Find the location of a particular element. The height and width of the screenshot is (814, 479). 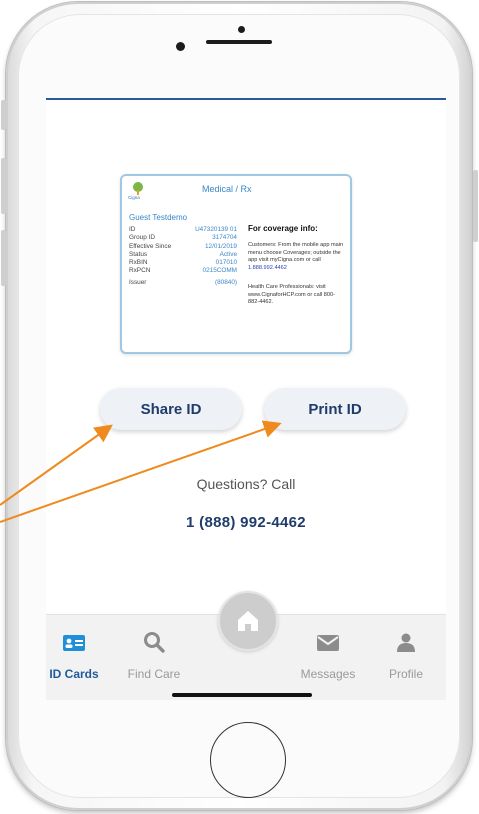

earpiece-speaker is located at coordinates (239, 42).